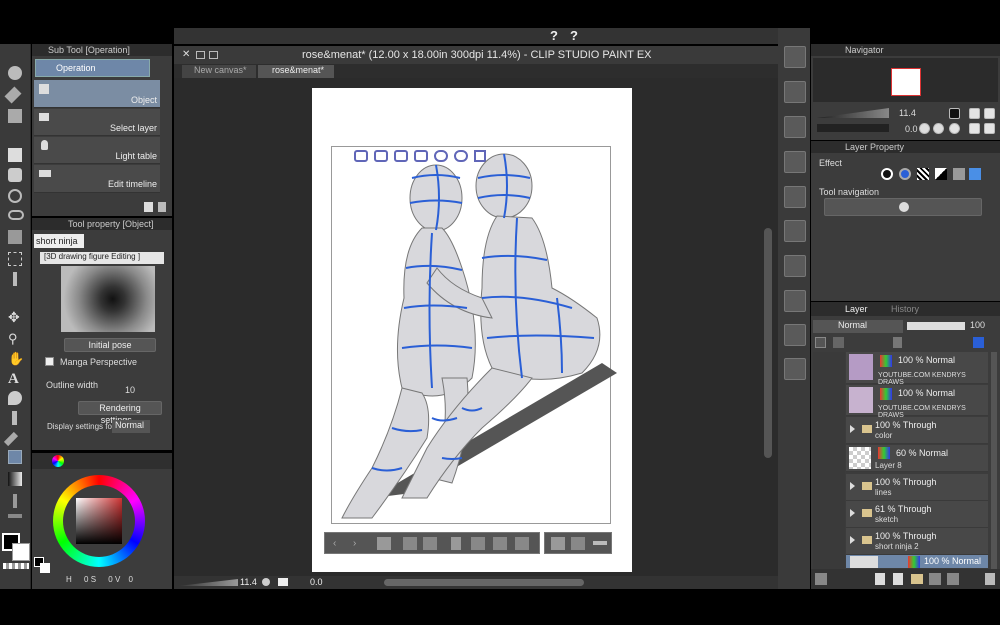 This screenshot has height=625, width=1000. What do you see at coordinates (15, 196) in the screenshot?
I see `lasso-tool-icon` at bounding box center [15, 196].